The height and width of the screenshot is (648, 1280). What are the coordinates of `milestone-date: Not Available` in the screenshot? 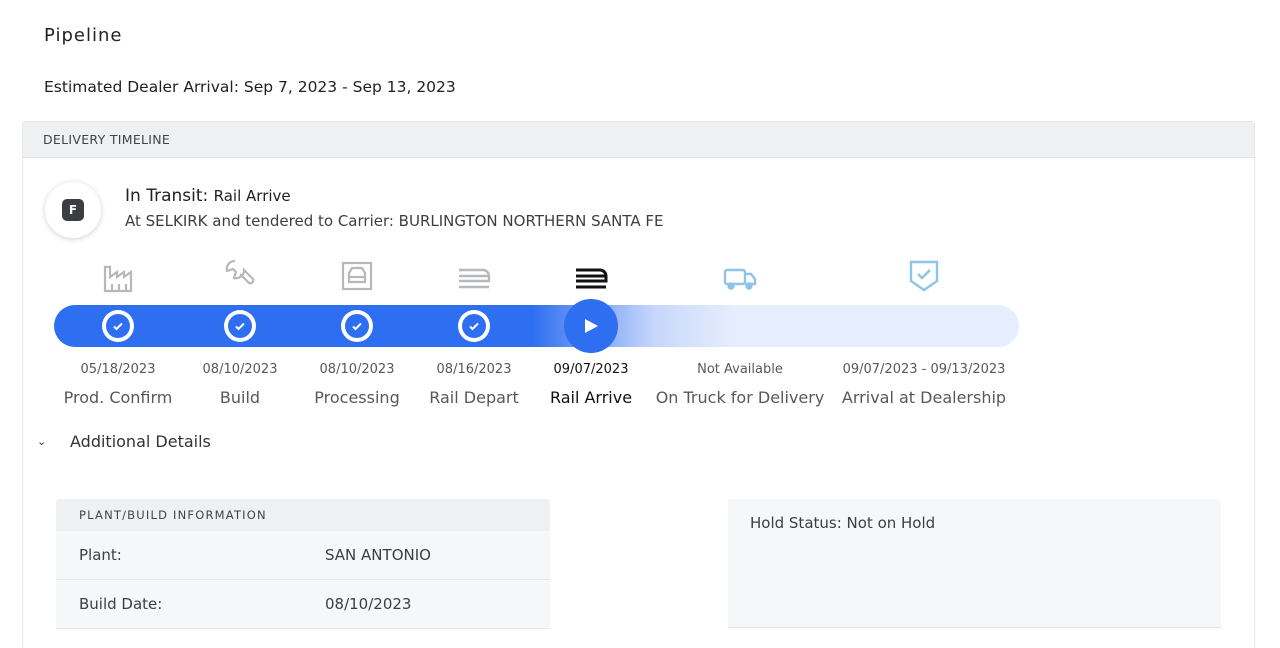 It's located at (740, 369).